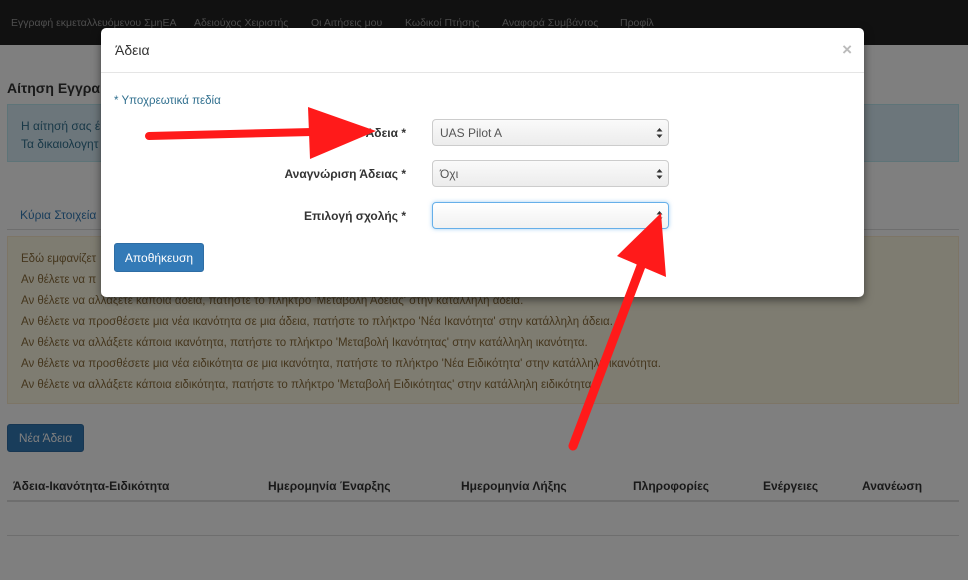 Image resolution: width=968 pixels, height=580 pixels. What do you see at coordinates (482, 50) in the screenshot?
I see `modal-header: Άδεια ×` at bounding box center [482, 50].